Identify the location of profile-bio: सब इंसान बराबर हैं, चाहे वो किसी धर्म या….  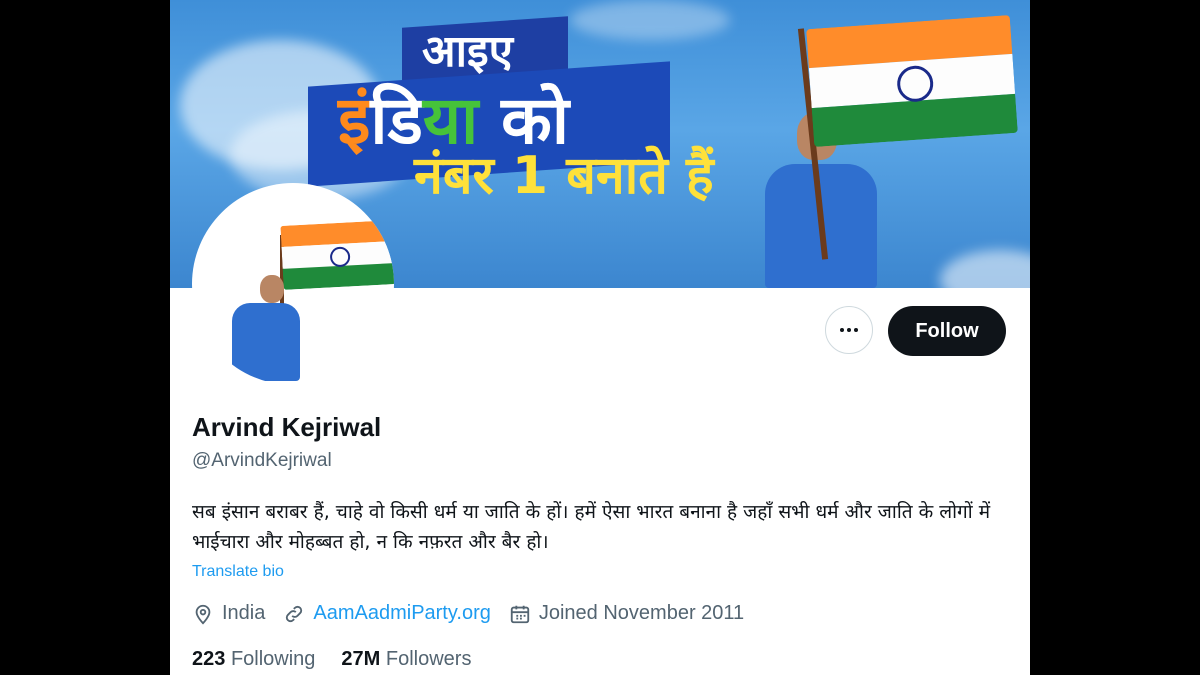
(591, 527).